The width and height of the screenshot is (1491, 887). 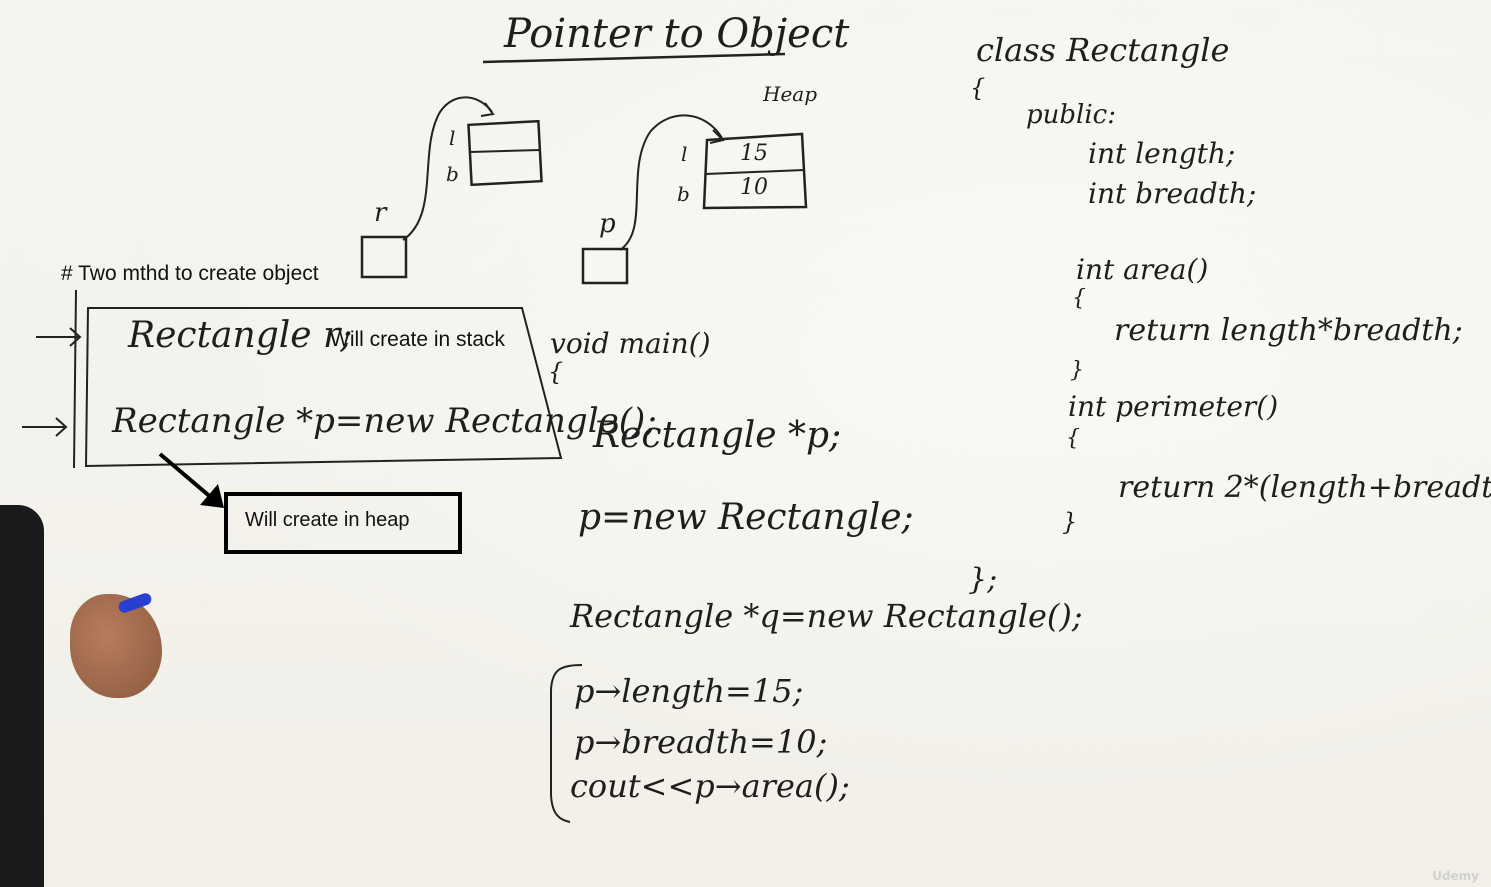 What do you see at coordinates (689, 691) in the screenshot?
I see `bracket-line-1: p→length=15;` at bounding box center [689, 691].